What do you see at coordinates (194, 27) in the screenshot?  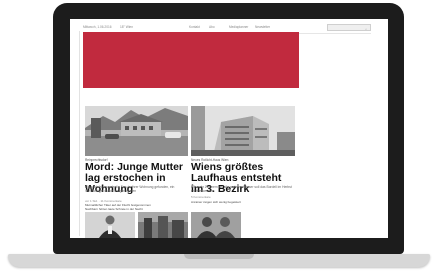 I see `nav-link-contact: Kontakt` at bounding box center [194, 27].